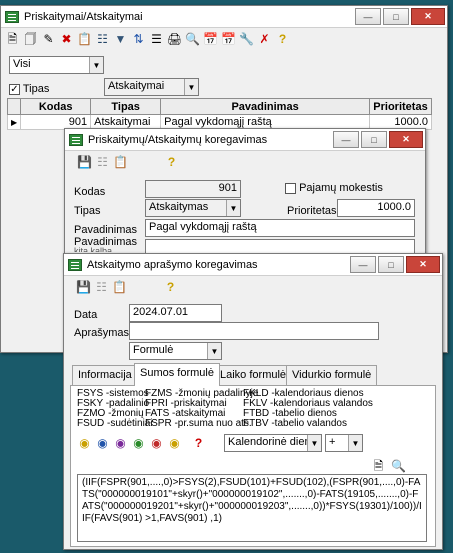 This screenshot has width=453, height=553. Describe the element at coordinates (14, 89) in the screenshot. I see `tipas-checkbox: ✓` at that location.